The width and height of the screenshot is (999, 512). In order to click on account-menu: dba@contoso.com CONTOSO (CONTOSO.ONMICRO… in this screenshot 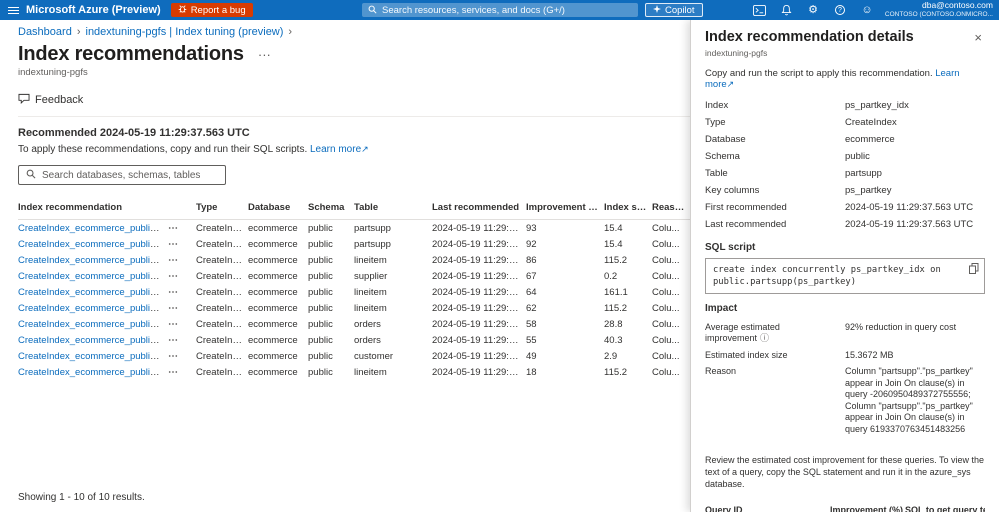, I will do `click(939, 10)`.